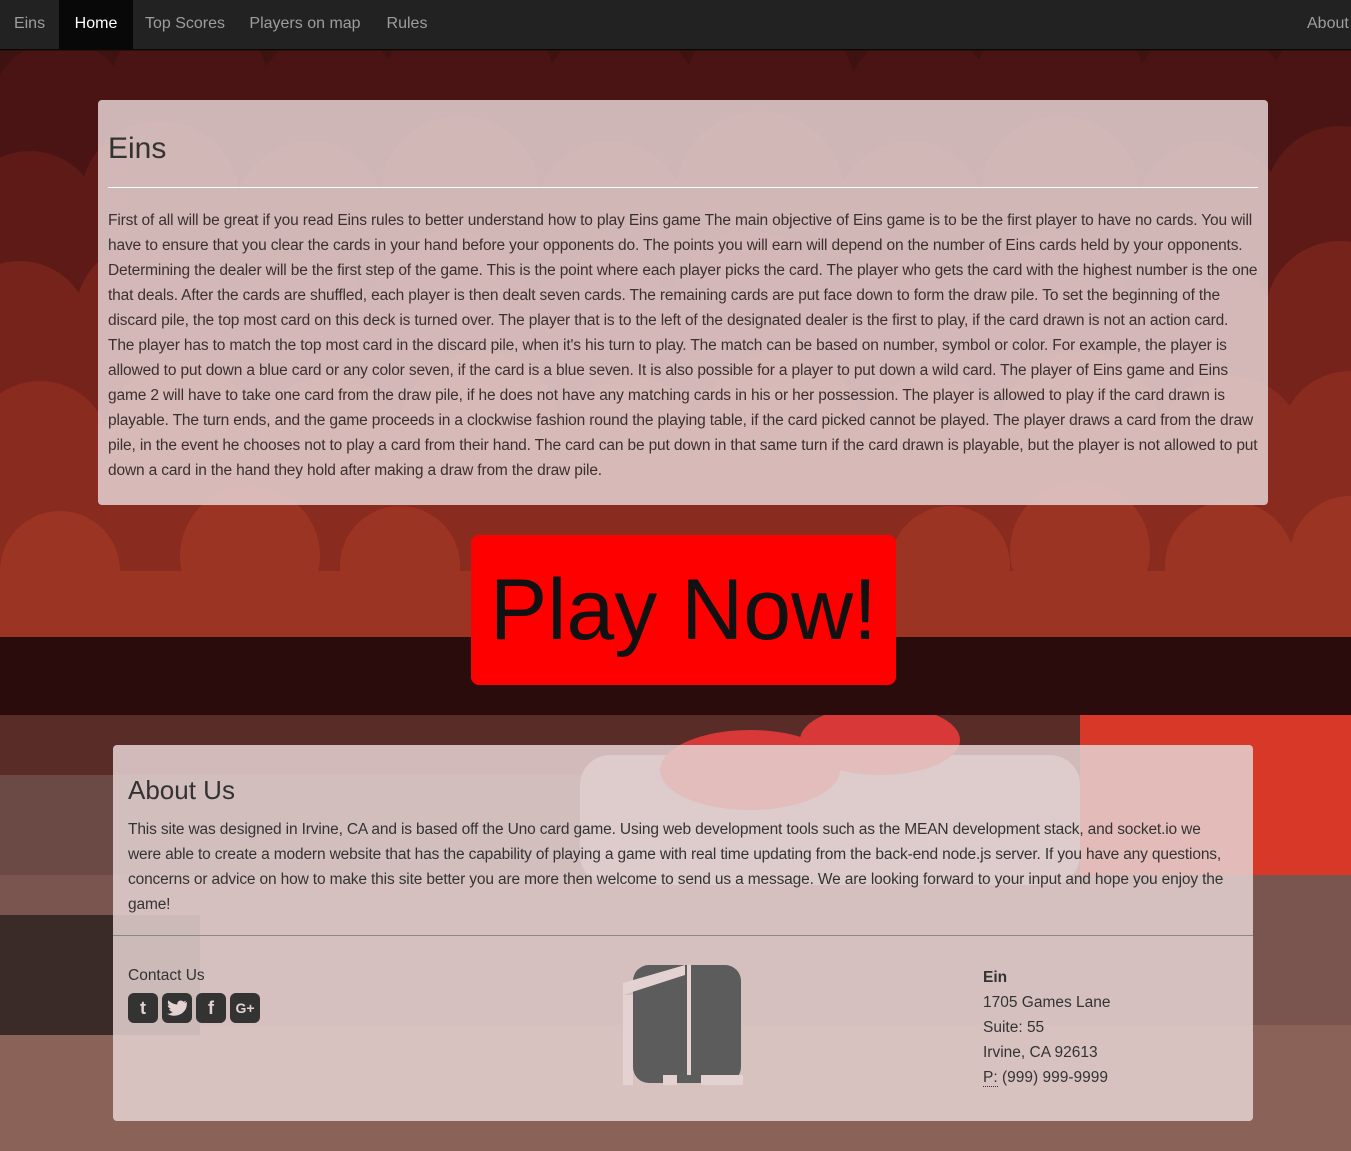 Image resolution: width=1351 pixels, height=1151 pixels. What do you see at coordinates (990, 1078) in the screenshot?
I see `phone-label: P:` at bounding box center [990, 1078].